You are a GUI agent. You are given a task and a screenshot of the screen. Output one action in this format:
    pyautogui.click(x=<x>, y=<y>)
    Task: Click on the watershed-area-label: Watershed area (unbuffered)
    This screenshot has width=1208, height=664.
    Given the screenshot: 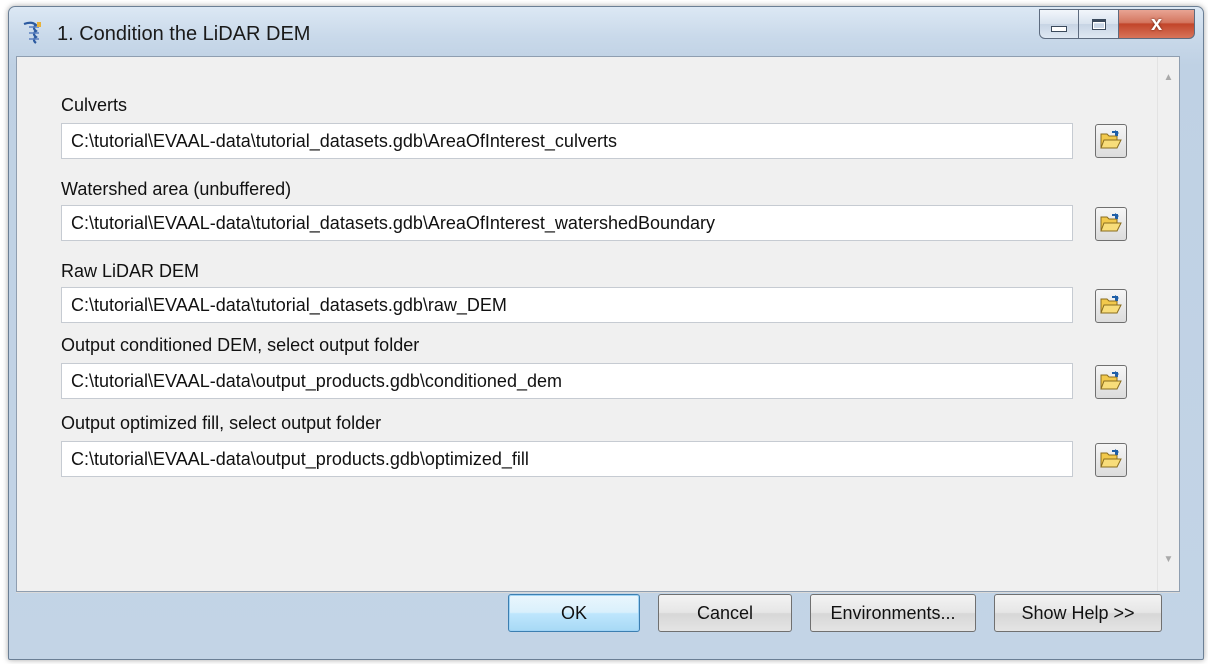 What is the action you would take?
    pyautogui.click(x=176, y=189)
    